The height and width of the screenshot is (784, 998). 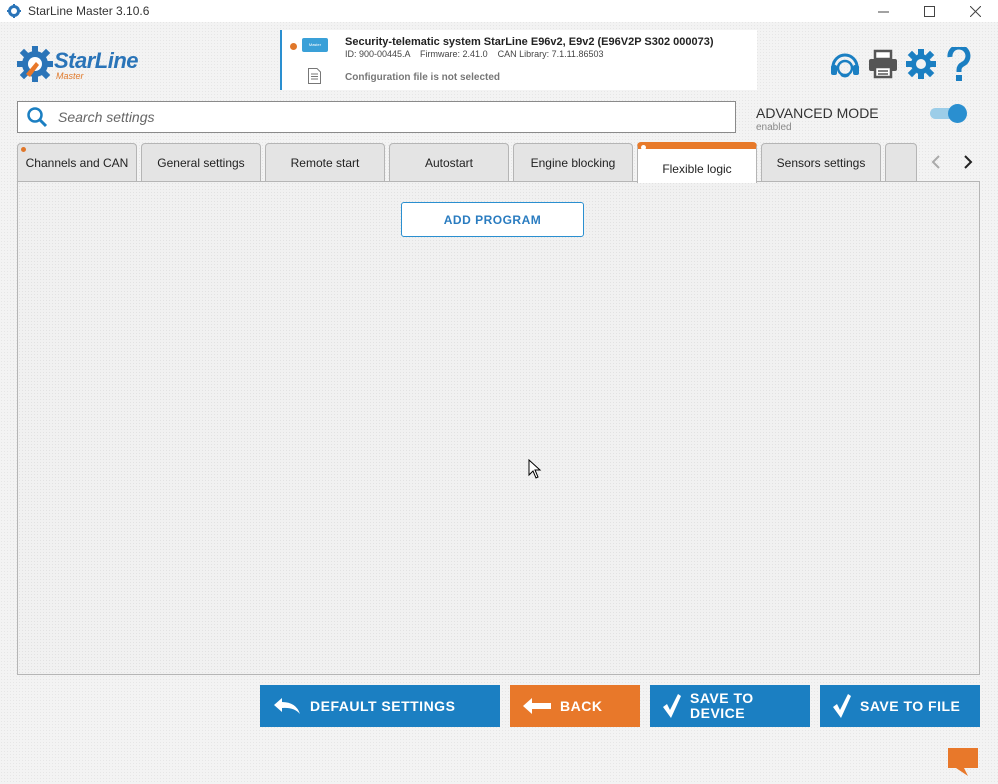 What do you see at coordinates (499, 11) in the screenshot?
I see `title-bar: StarLine Master 3.10.6` at bounding box center [499, 11].